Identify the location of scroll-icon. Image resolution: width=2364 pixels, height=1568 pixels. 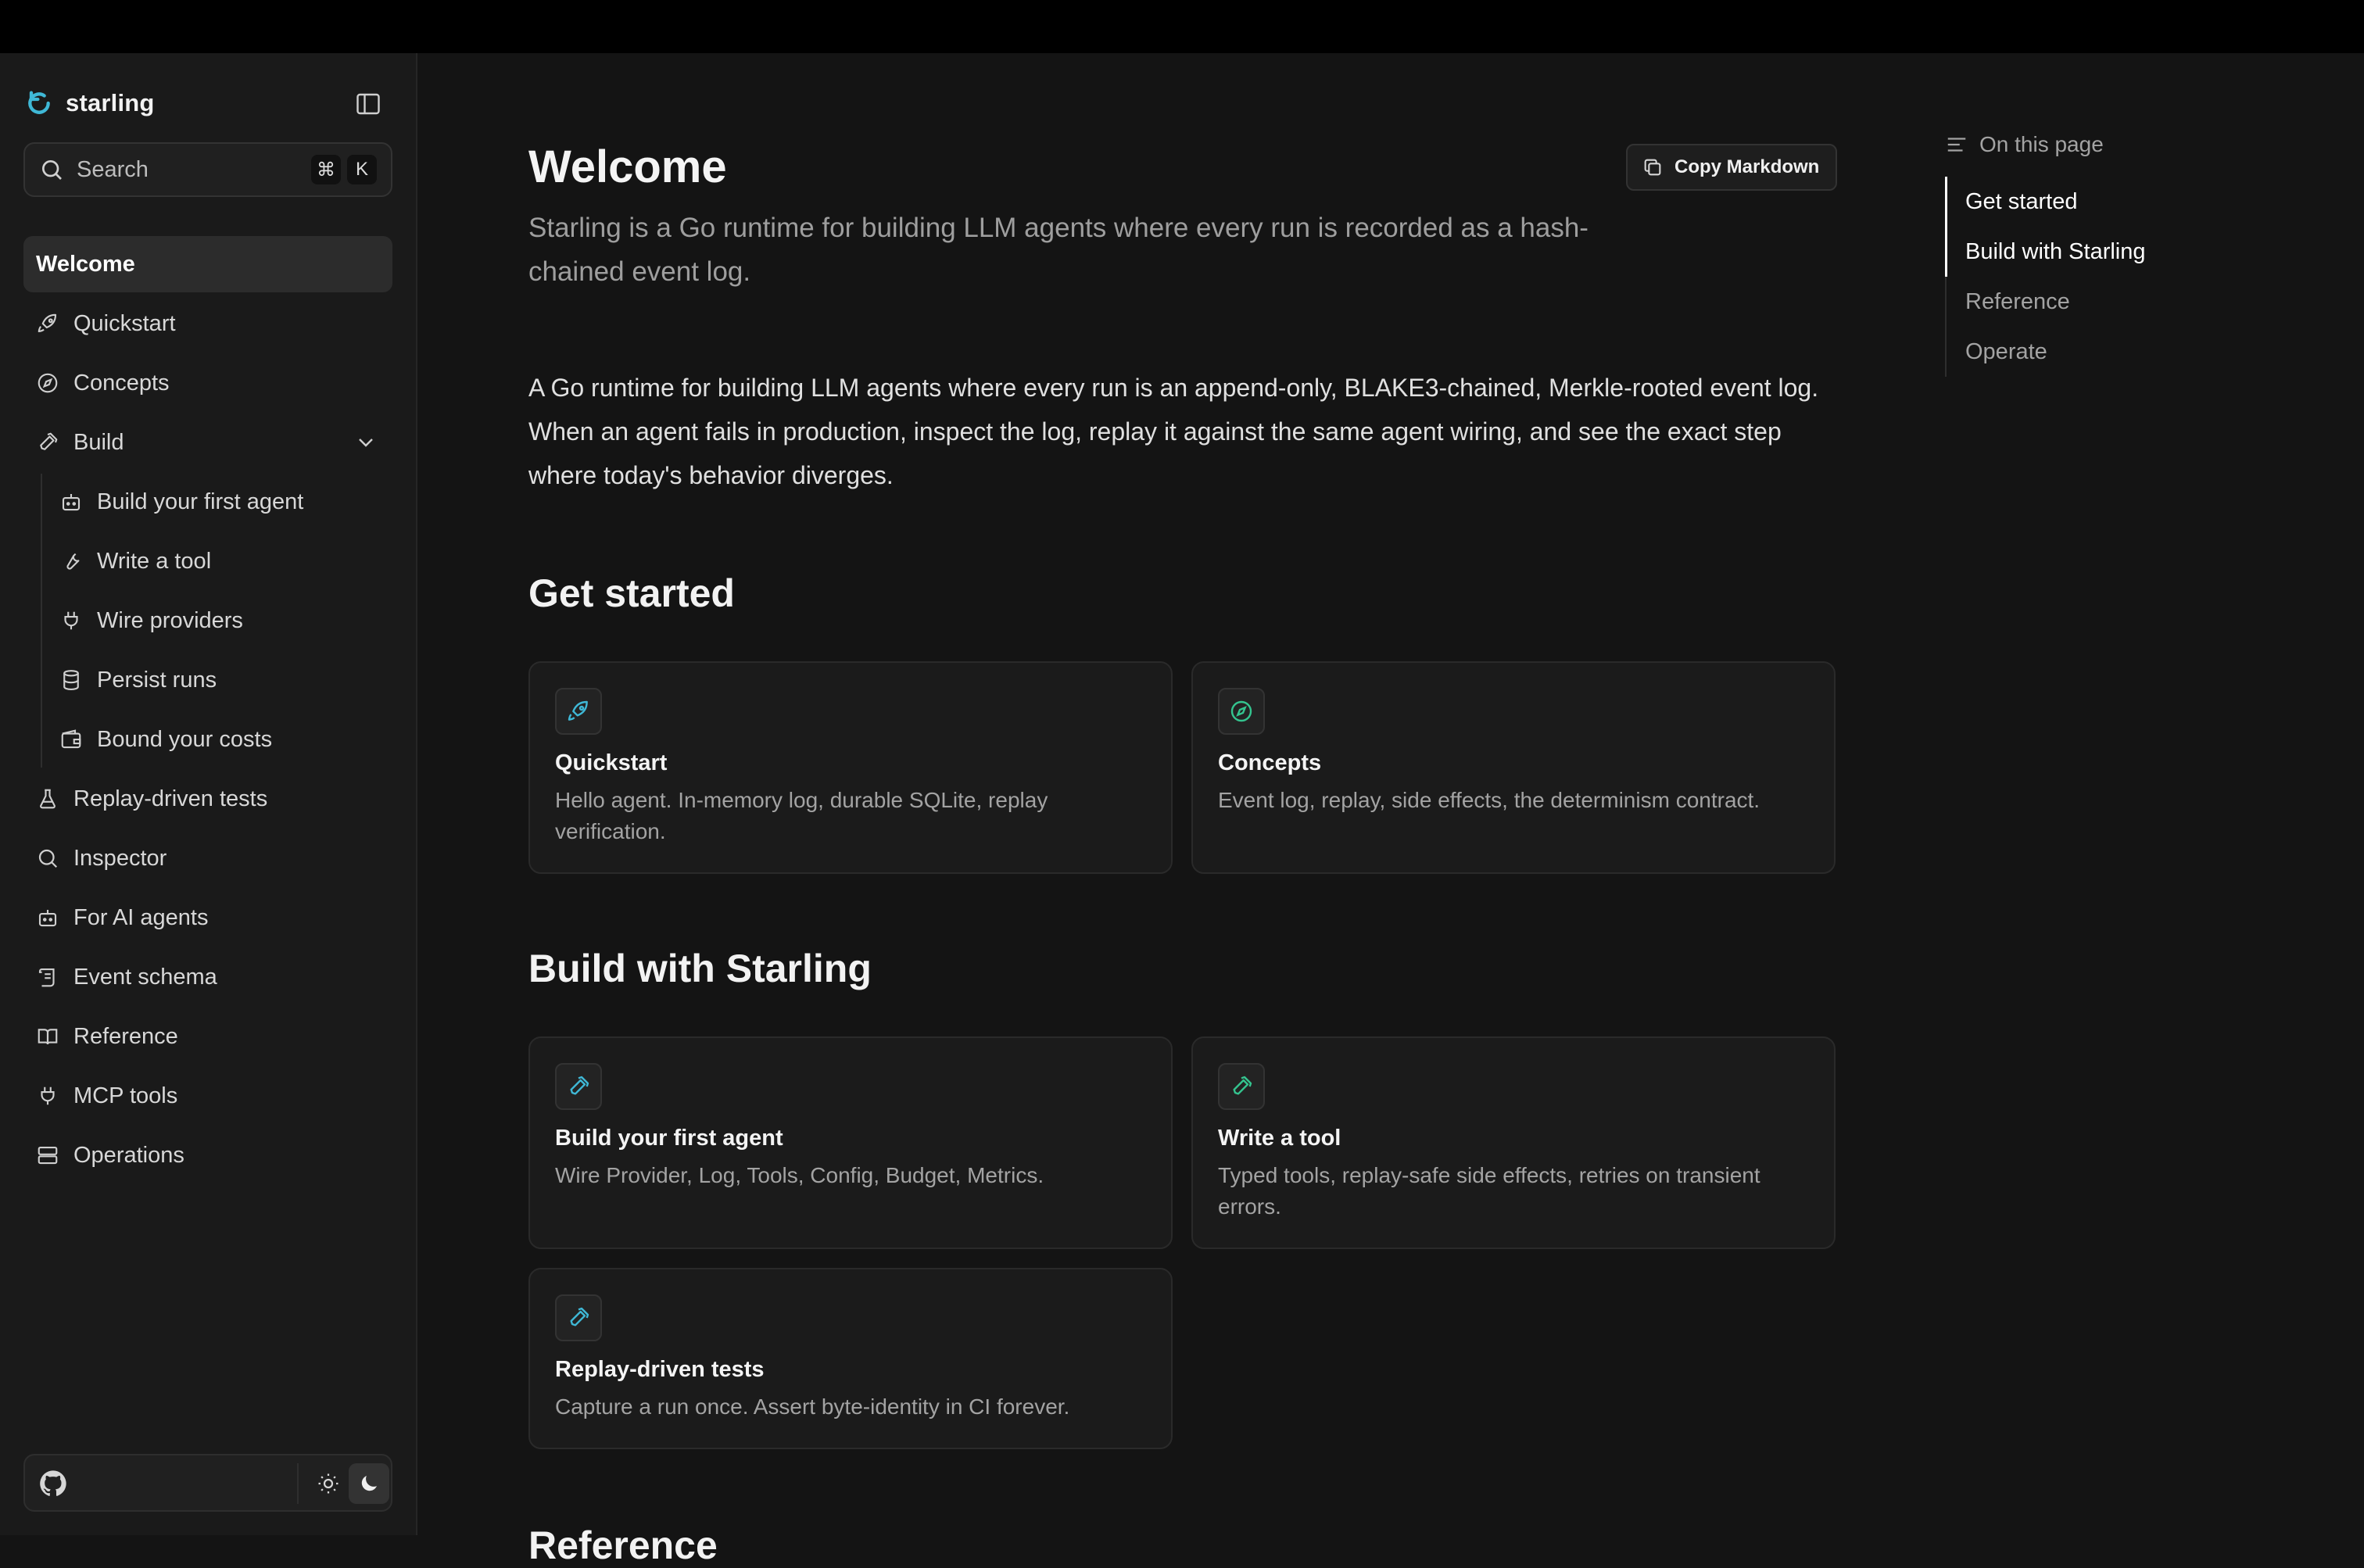
(48, 977).